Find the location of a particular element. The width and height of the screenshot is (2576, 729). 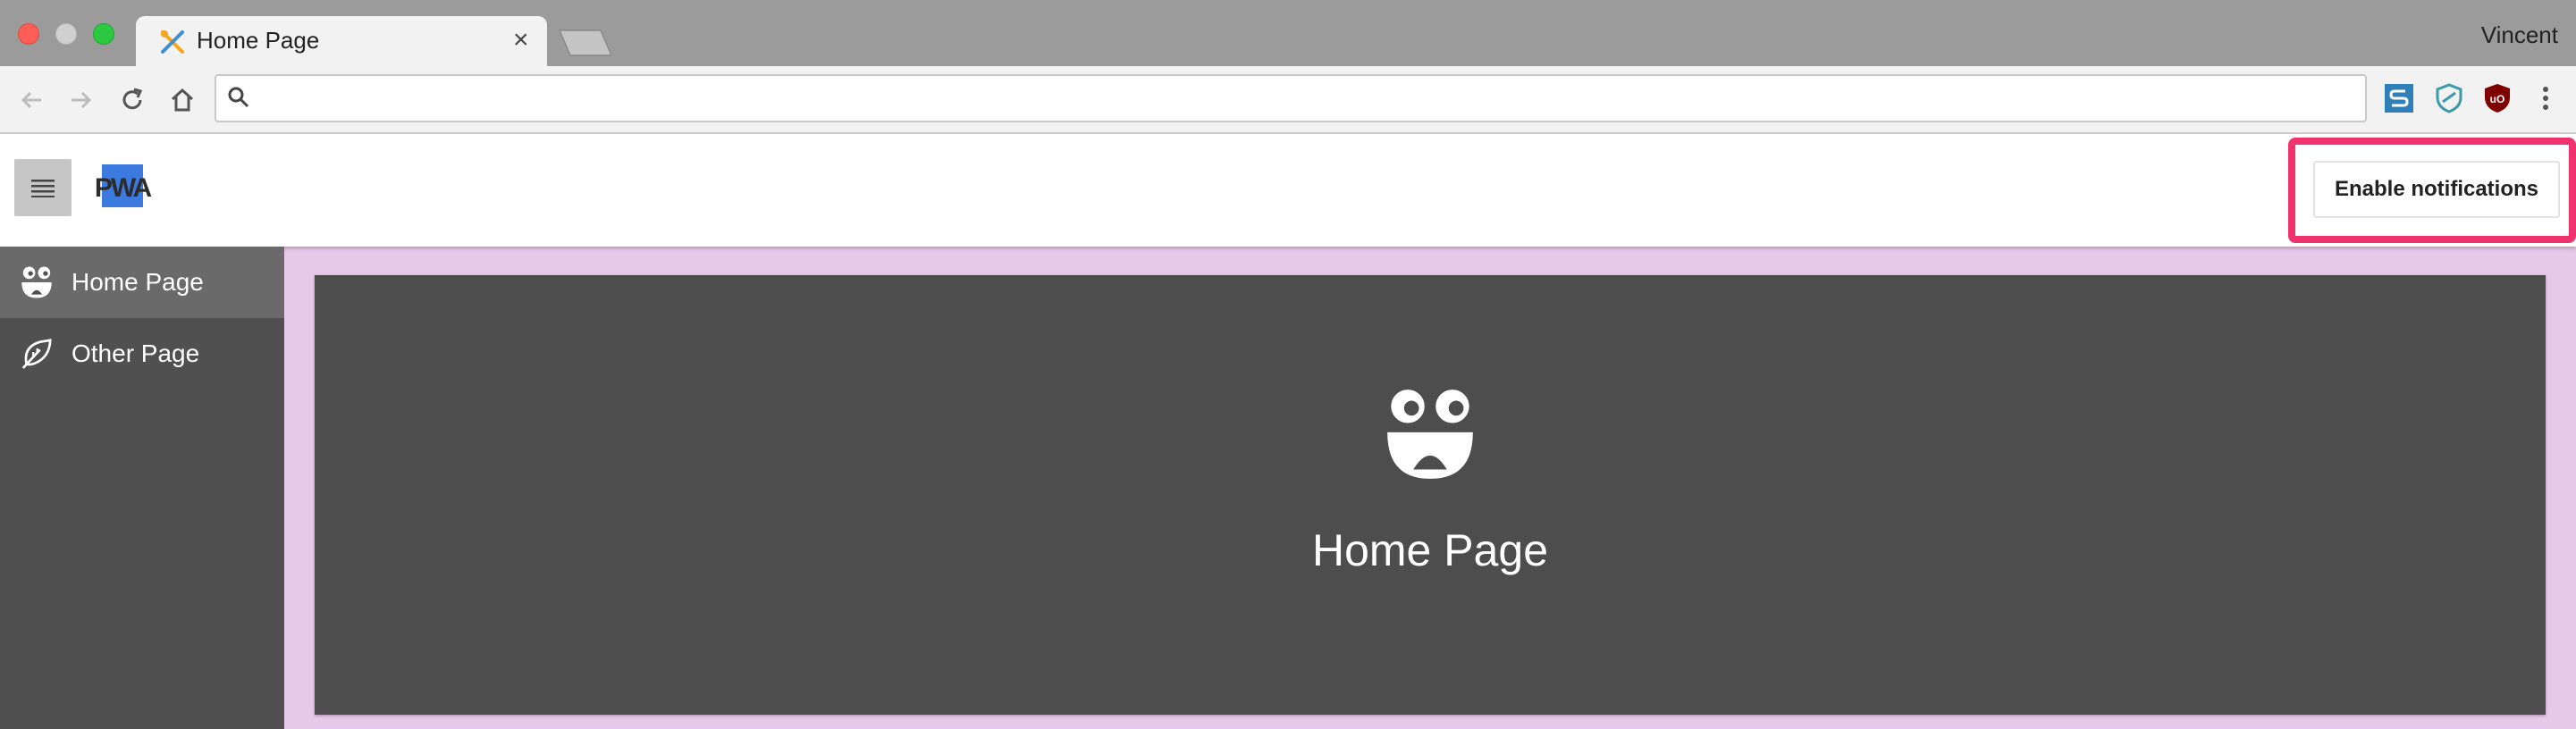

hamburger-icon is located at coordinates (43, 189).